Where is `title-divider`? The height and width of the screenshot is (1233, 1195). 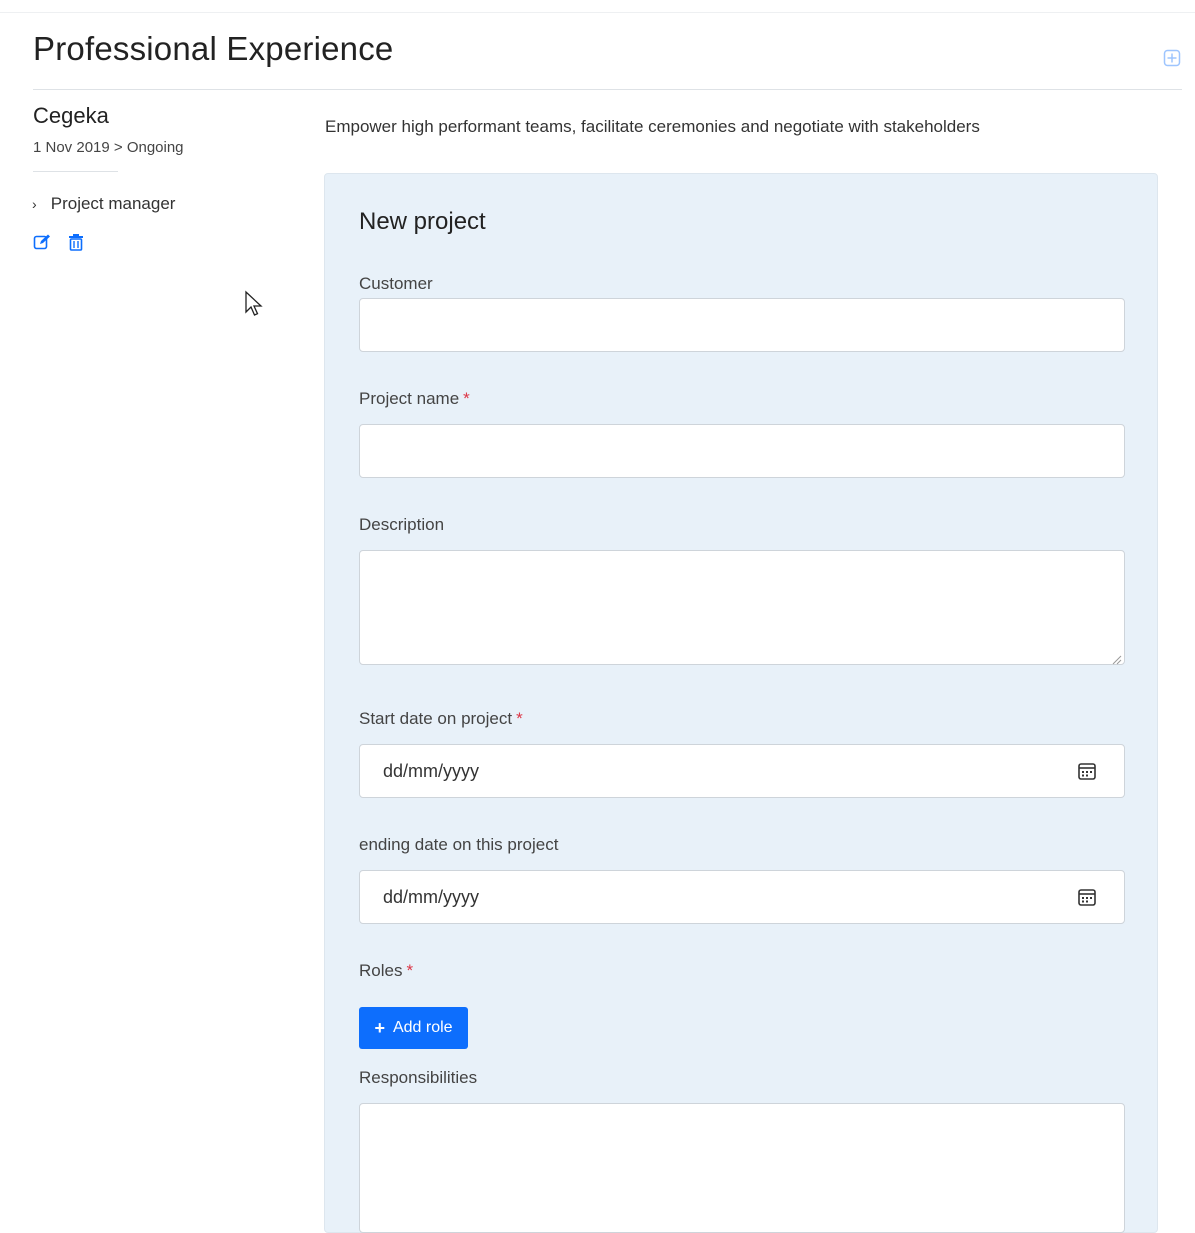 title-divider is located at coordinates (607, 89).